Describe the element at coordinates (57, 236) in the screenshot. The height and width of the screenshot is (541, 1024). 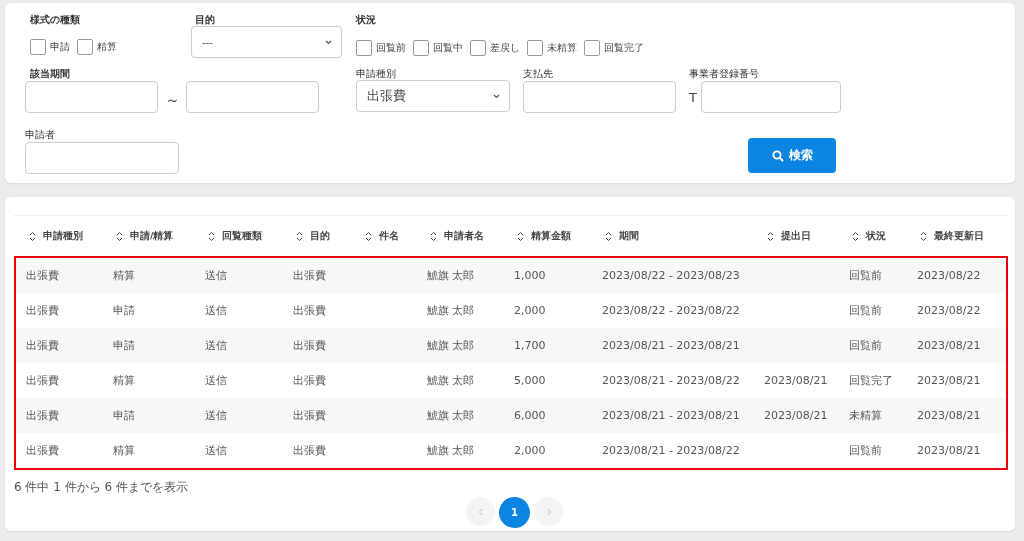
I see `column-header: 申請種別` at that location.